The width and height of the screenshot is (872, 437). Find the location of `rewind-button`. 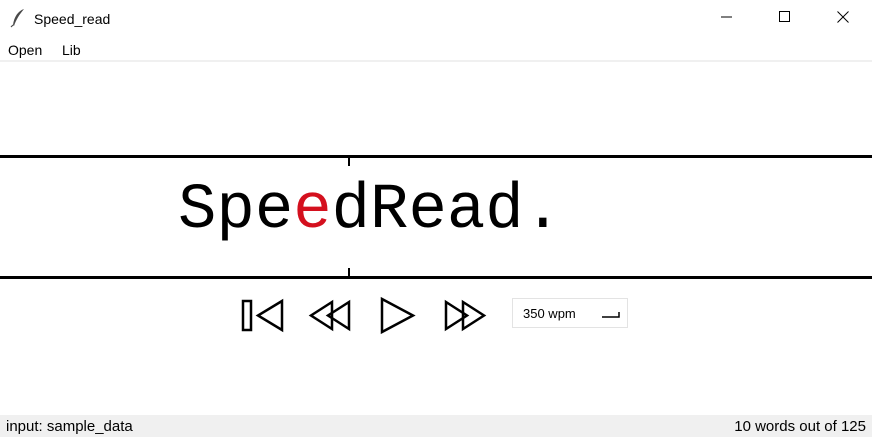

rewind-button is located at coordinates (330, 316).